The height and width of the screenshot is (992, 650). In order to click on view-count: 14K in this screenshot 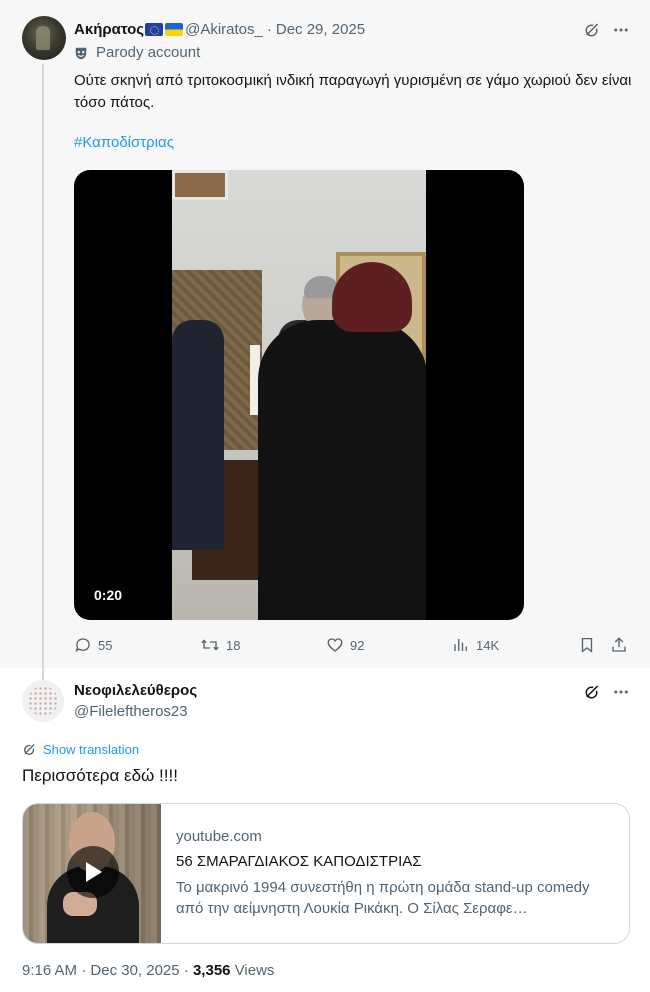, I will do `click(488, 645)`.